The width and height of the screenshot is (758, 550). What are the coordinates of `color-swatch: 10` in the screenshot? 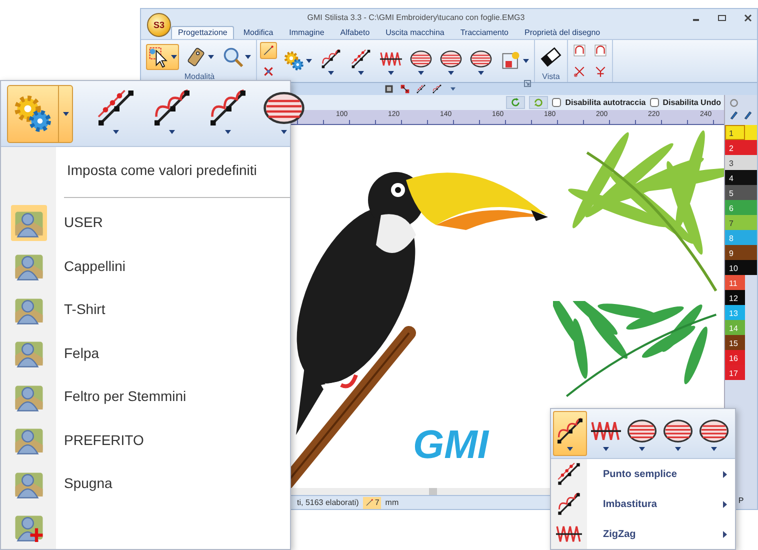 It's located at (735, 267).